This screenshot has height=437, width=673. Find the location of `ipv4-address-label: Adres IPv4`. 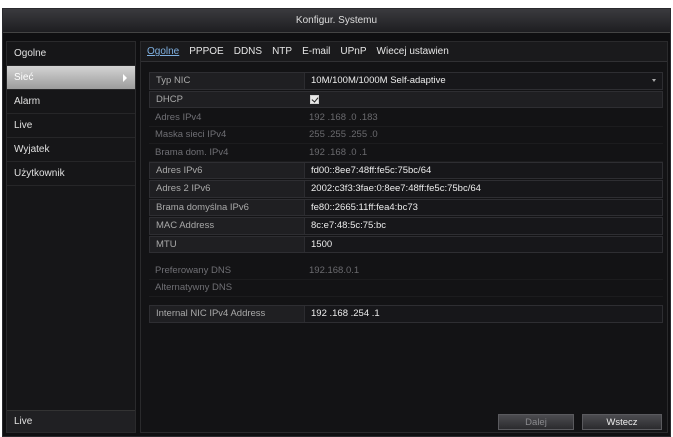

ipv4-address-label: Adres IPv4 is located at coordinates (178, 117).